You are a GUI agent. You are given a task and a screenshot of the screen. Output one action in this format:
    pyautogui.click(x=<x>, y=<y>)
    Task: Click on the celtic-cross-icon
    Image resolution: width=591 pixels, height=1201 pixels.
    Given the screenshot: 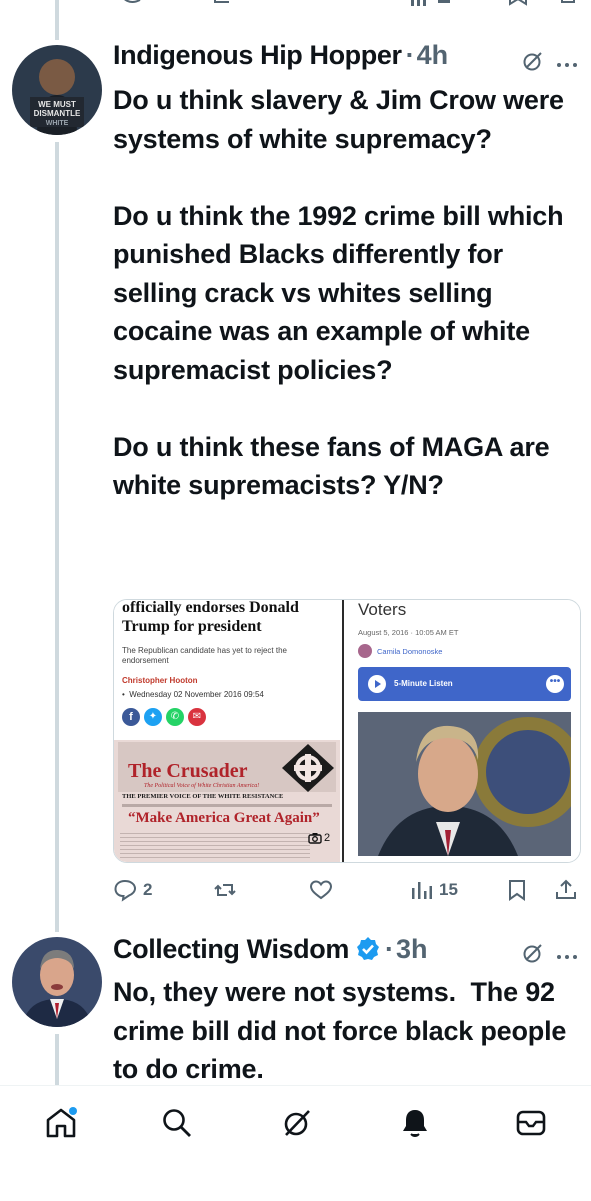 What is the action you would take?
    pyautogui.click(x=308, y=768)
    